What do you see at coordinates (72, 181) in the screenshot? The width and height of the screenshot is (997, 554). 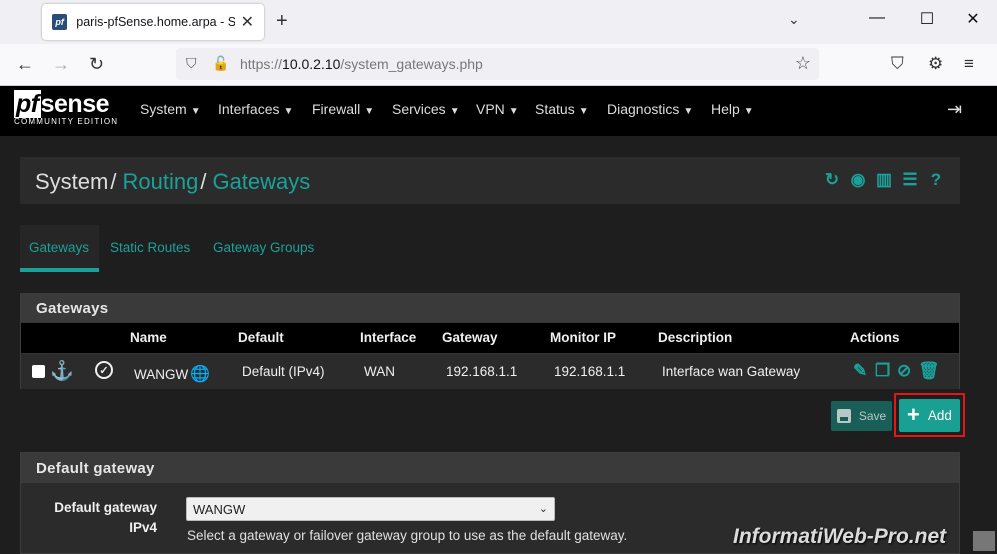 I see `breadcrumb-root: System` at bounding box center [72, 181].